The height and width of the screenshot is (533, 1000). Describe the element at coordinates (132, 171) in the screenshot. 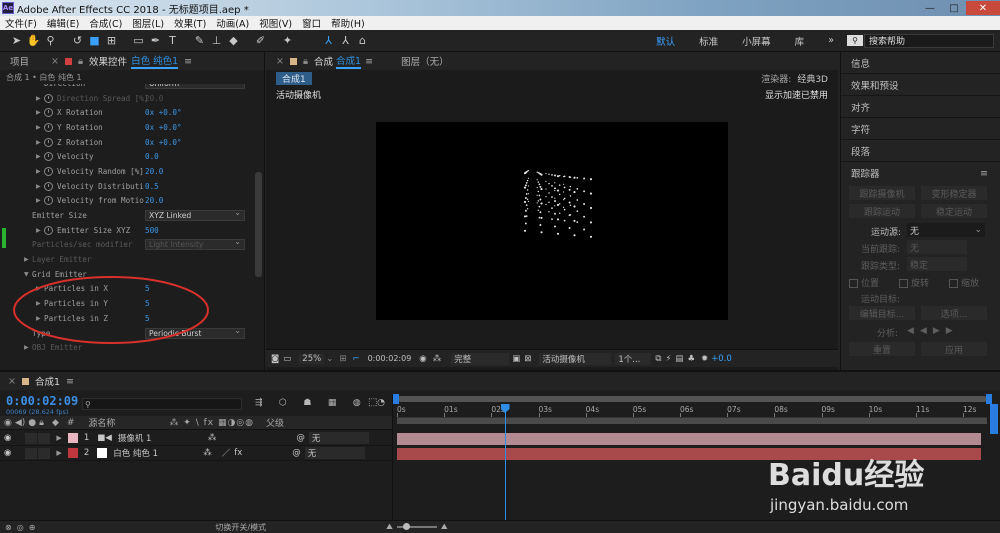

I see `effect-property-row: ▶ Velocity Random [%] 20.0` at that location.